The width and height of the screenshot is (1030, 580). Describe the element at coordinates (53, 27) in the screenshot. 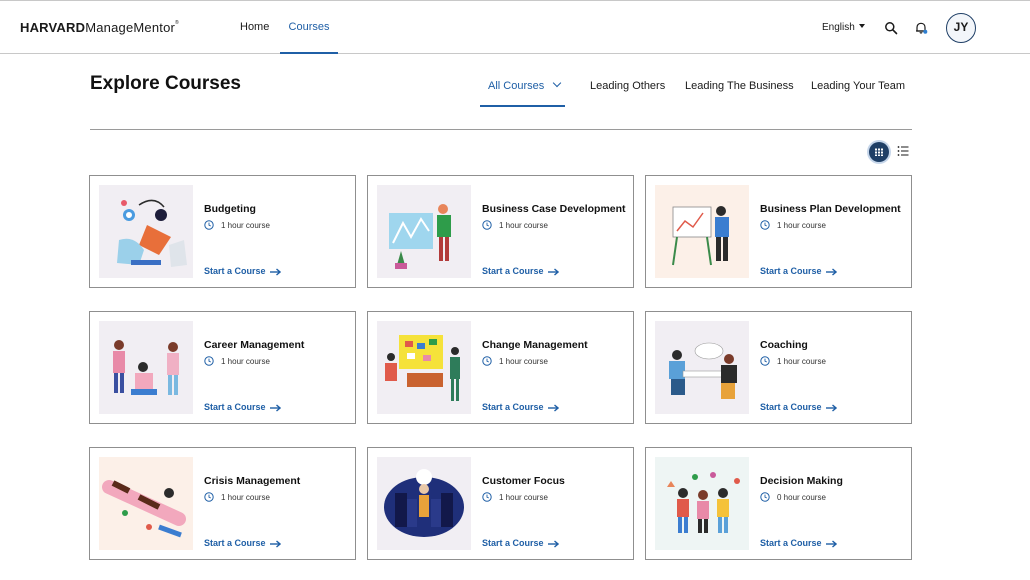

I see `logo-bold-text: HARVARD` at that location.